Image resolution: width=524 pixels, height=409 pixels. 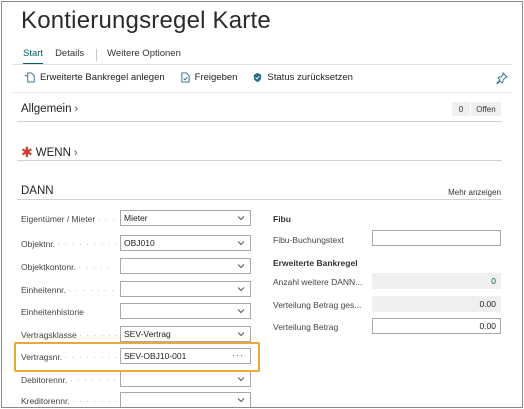 I want to click on allgemein-summary: 0 Offen, so click(x=476, y=109).